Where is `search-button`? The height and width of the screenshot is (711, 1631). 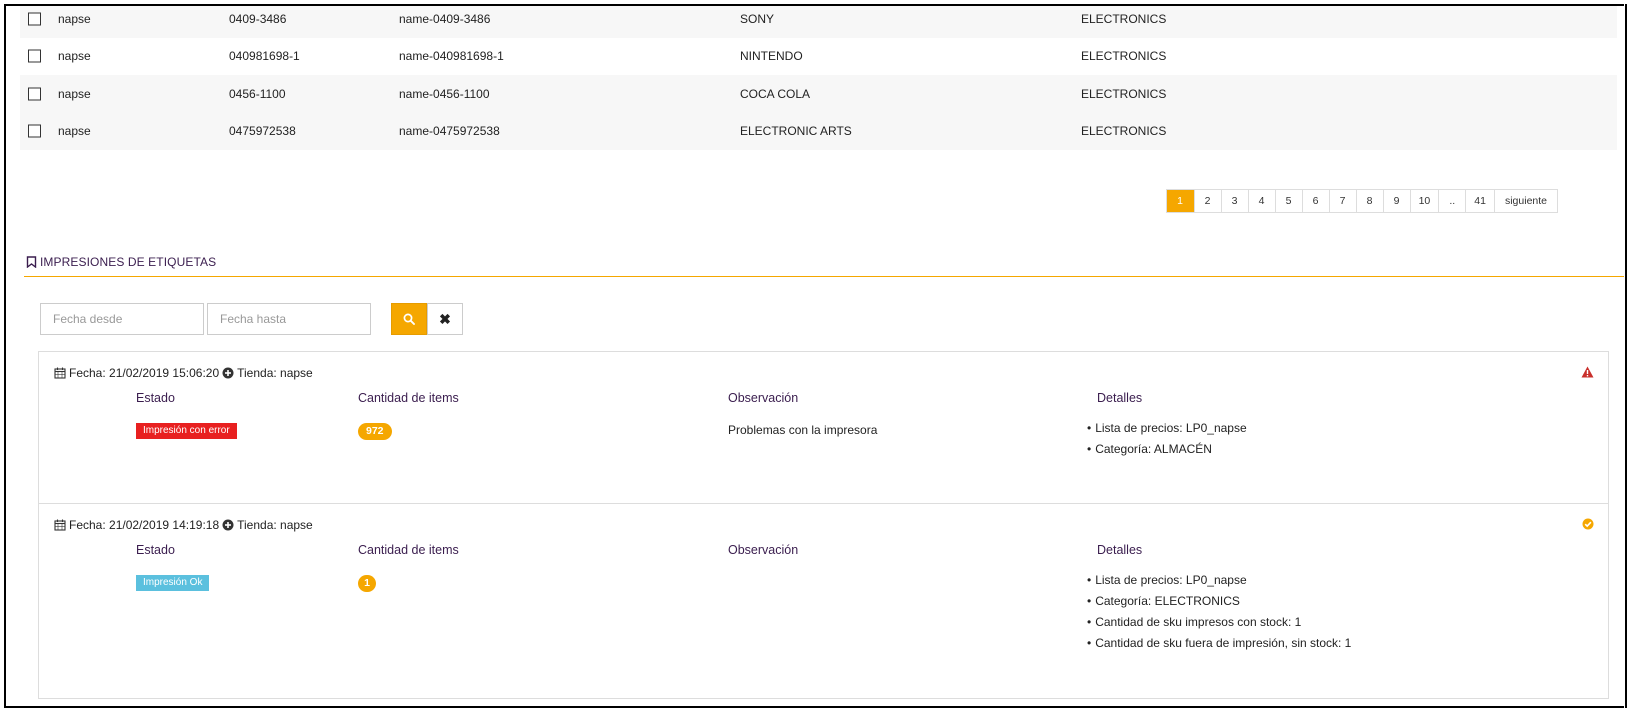 search-button is located at coordinates (409, 319).